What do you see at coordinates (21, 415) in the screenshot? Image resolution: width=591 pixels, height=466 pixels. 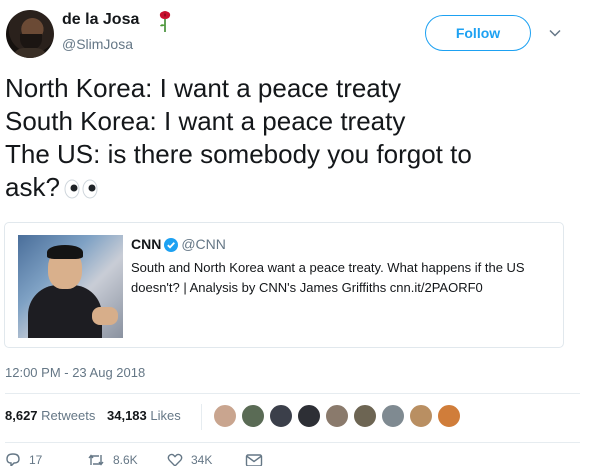 I see `retweets-count: 8,627` at bounding box center [21, 415].